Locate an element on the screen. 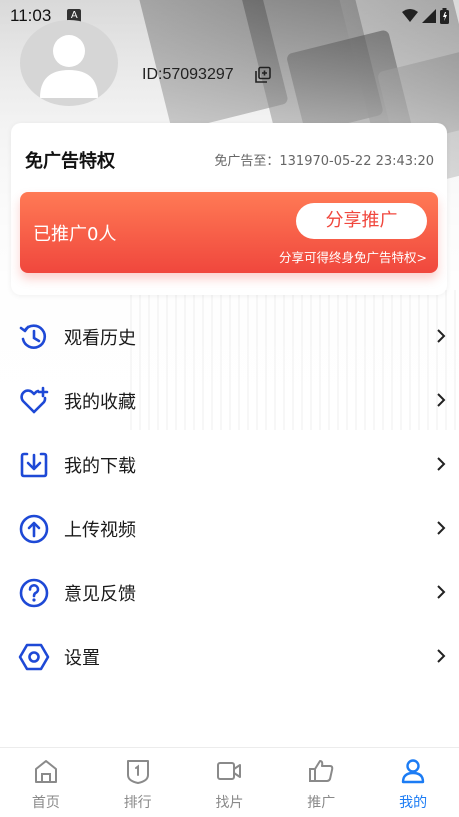 Image resolution: width=459 pixels, height=817 pixels. home-icon is located at coordinates (45, 771).